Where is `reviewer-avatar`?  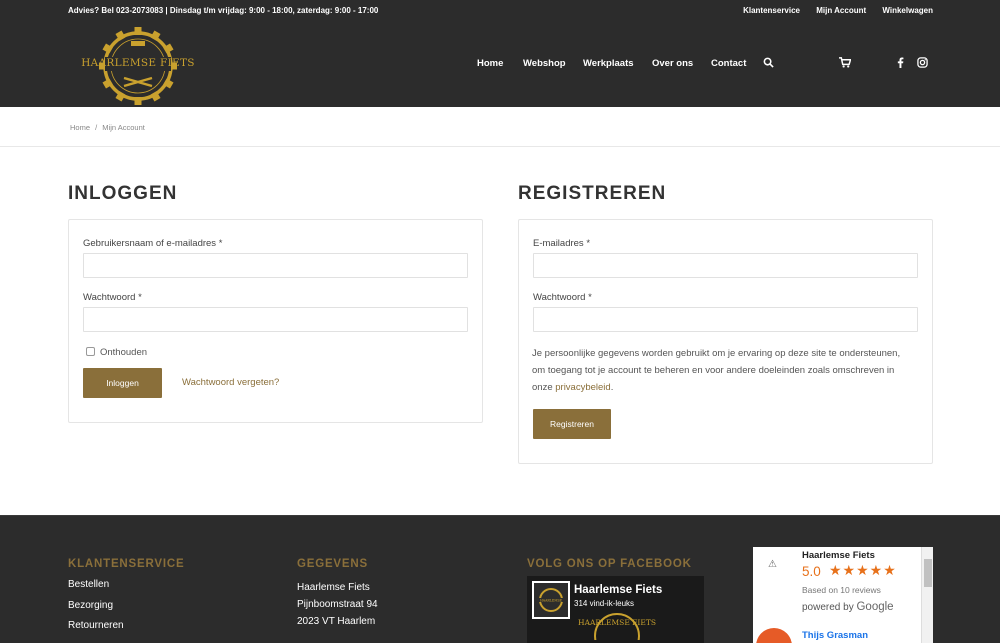
reviewer-avatar is located at coordinates (774, 635).